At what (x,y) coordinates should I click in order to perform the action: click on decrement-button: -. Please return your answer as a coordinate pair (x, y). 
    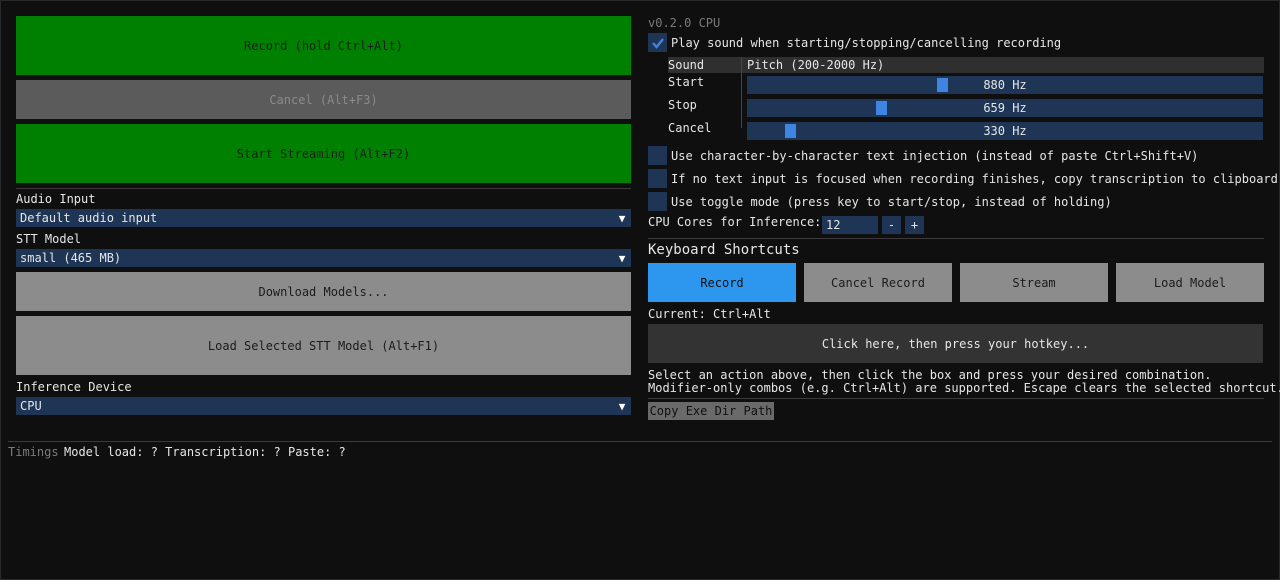
    Looking at the image, I should click on (891, 225).